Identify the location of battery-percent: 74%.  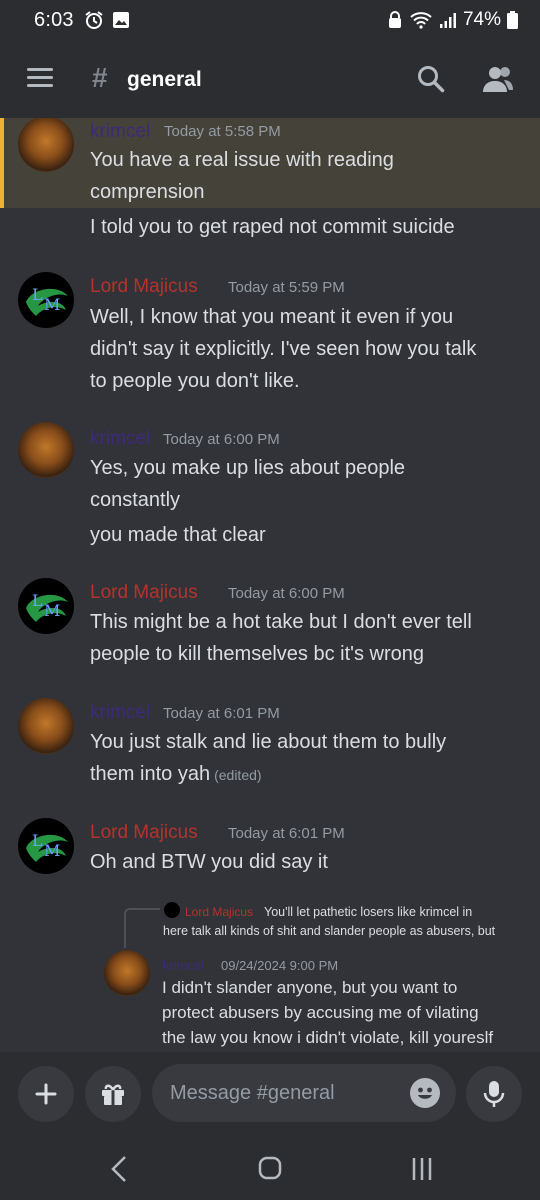
(481, 19).